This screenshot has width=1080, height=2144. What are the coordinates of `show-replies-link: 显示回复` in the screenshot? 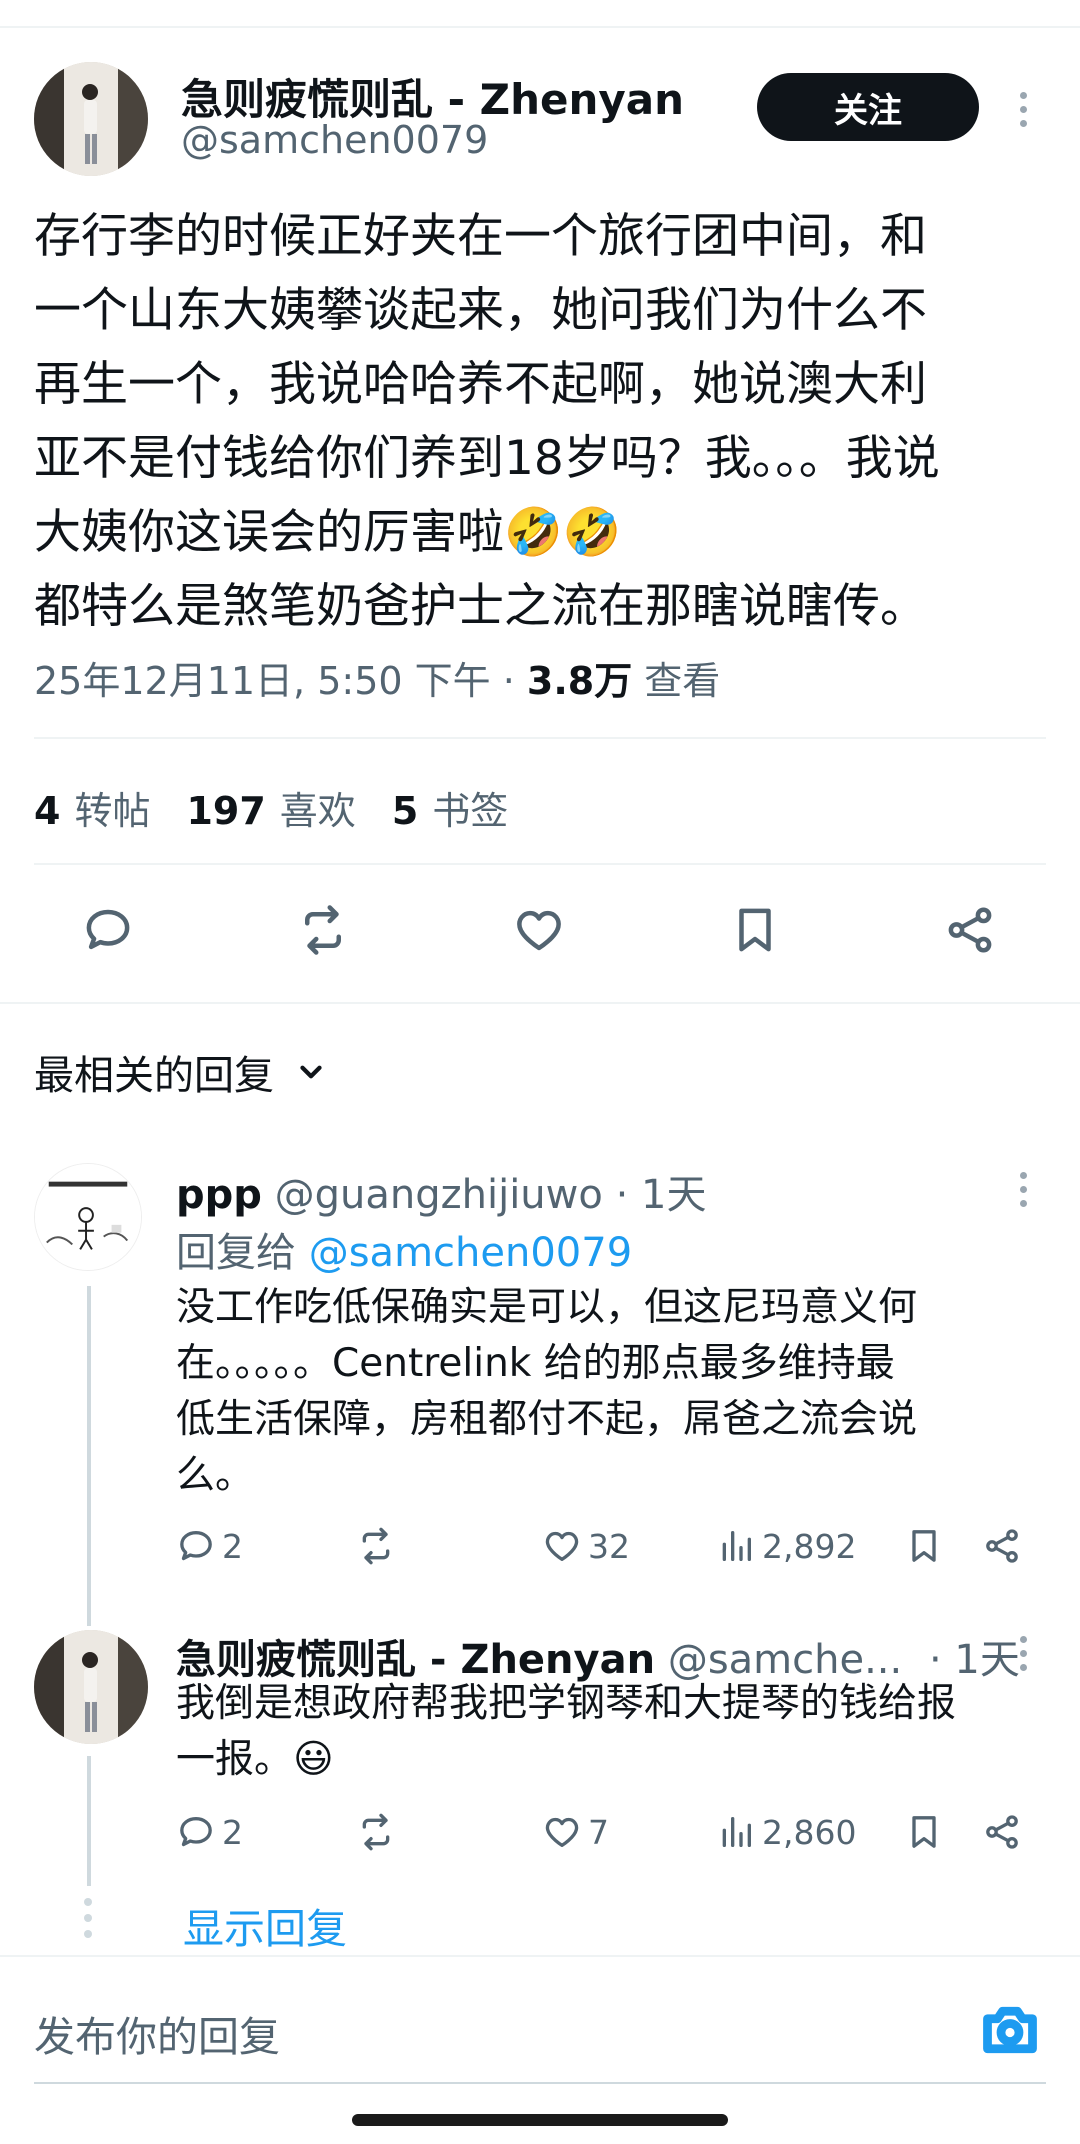 It's located at (265, 1925).